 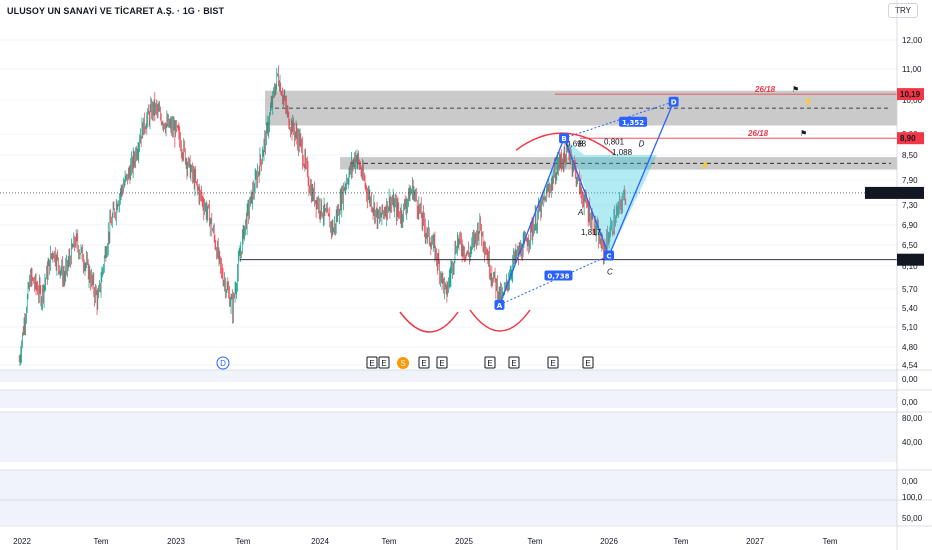 I want to click on wave-label: A, so click(x=580, y=212).